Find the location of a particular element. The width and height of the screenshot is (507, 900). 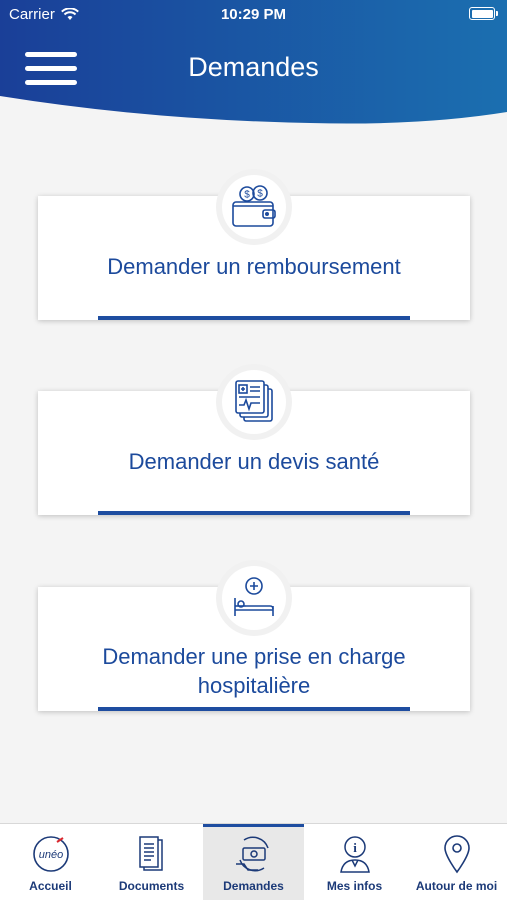

tab-mes-infos: i Mes infos is located at coordinates (354, 862).